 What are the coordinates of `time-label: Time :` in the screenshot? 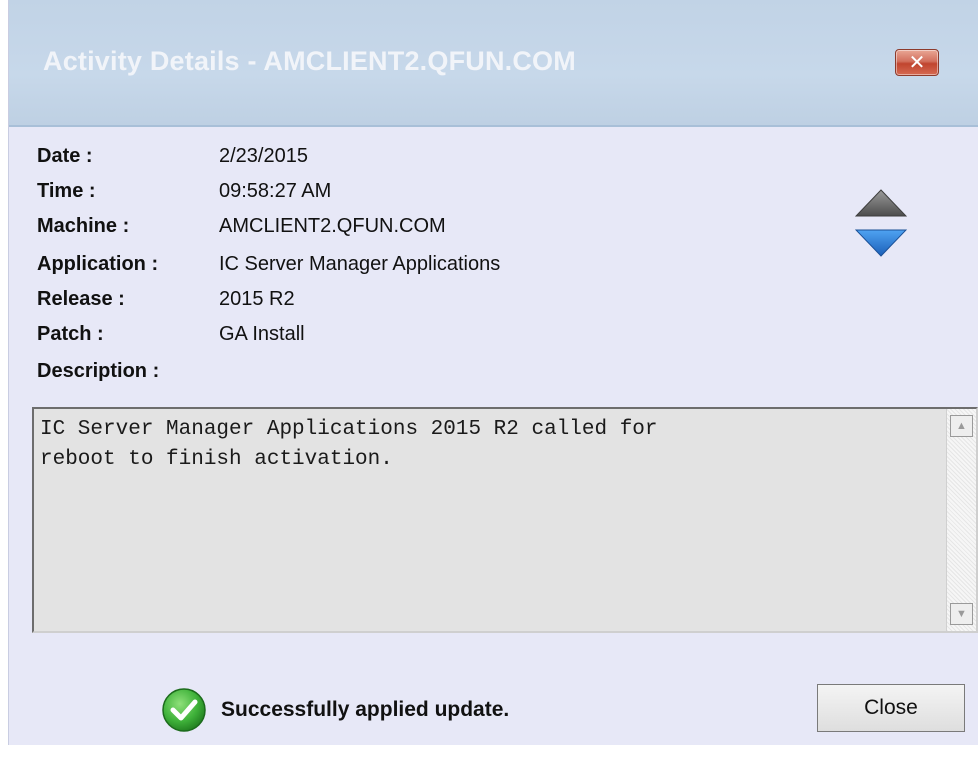 It's located at (66, 191).